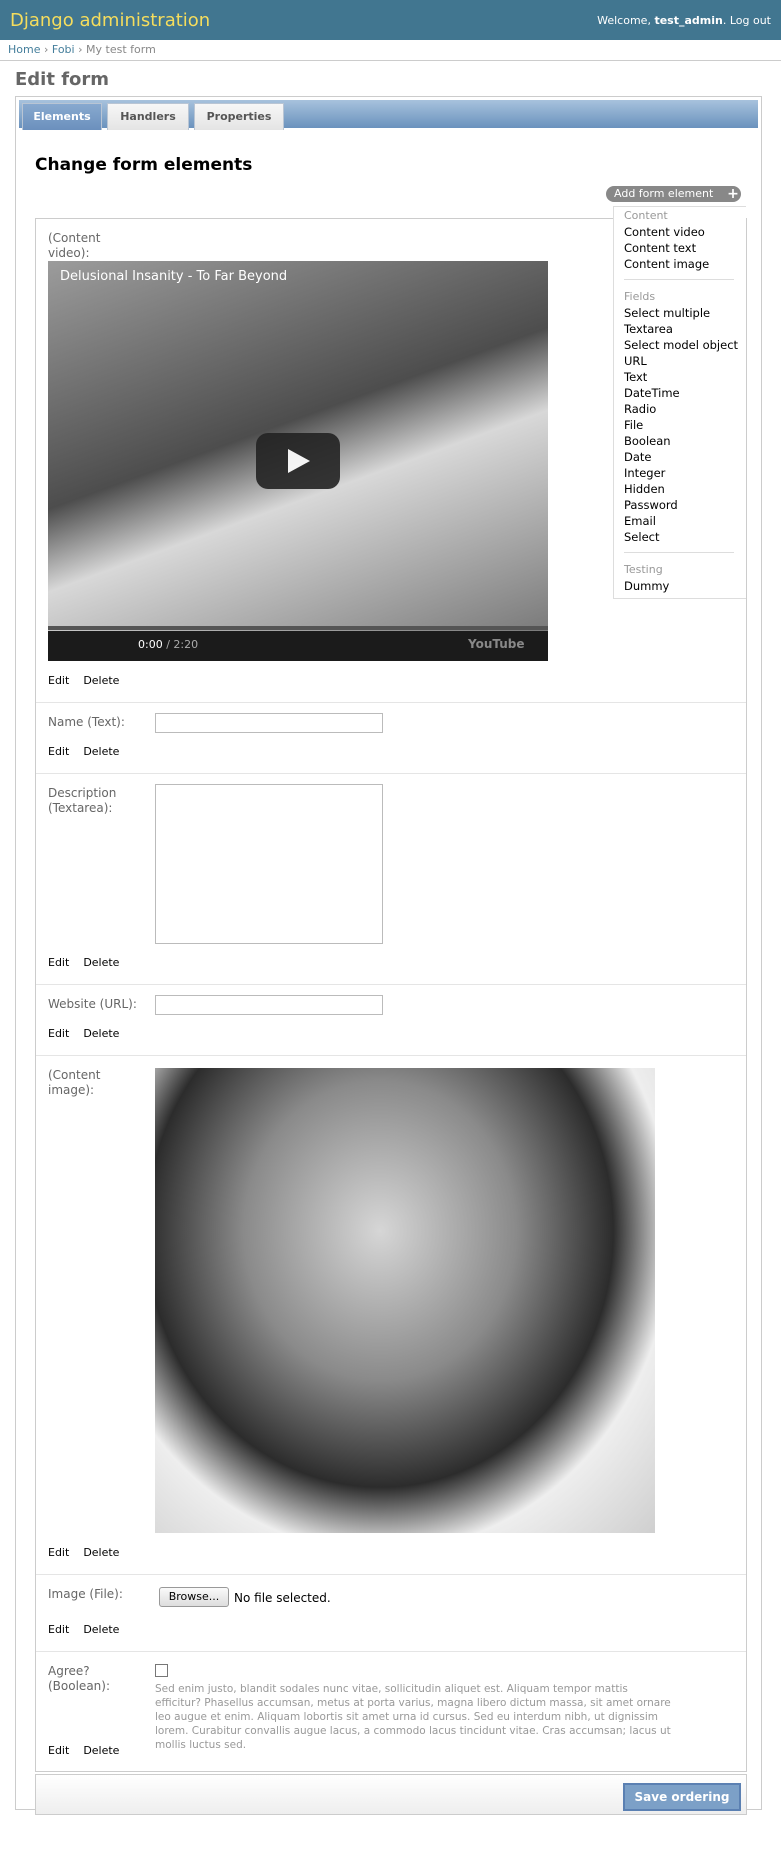 The width and height of the screenshot is (781, 1853). I want to click on element-label: Description (Textarea):, so click(82, 800).